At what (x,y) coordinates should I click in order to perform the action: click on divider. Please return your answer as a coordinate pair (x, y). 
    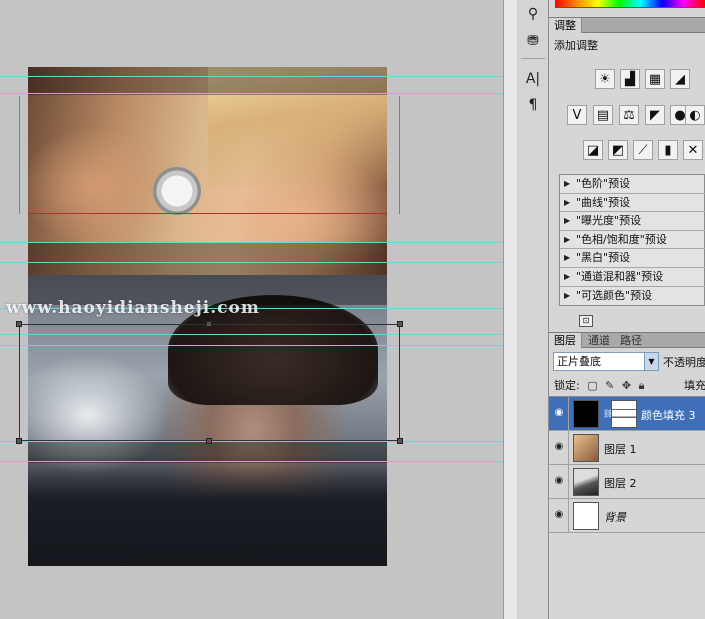
    Looking at the image, I should click on (533, 58).